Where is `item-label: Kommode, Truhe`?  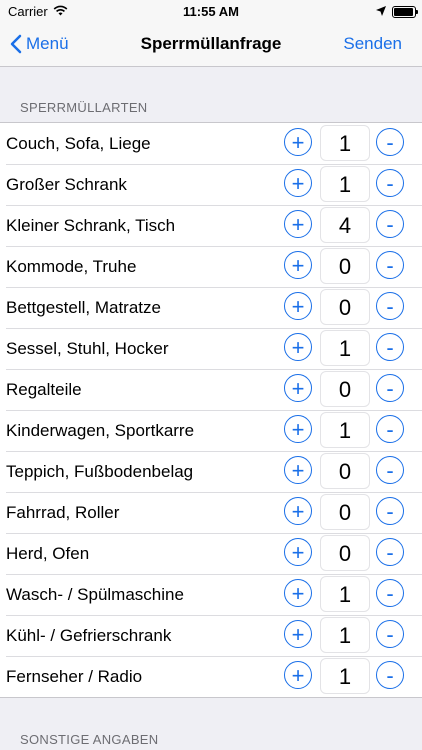
item-label: Kommode, Truhe is located at coordinates (71, 266).